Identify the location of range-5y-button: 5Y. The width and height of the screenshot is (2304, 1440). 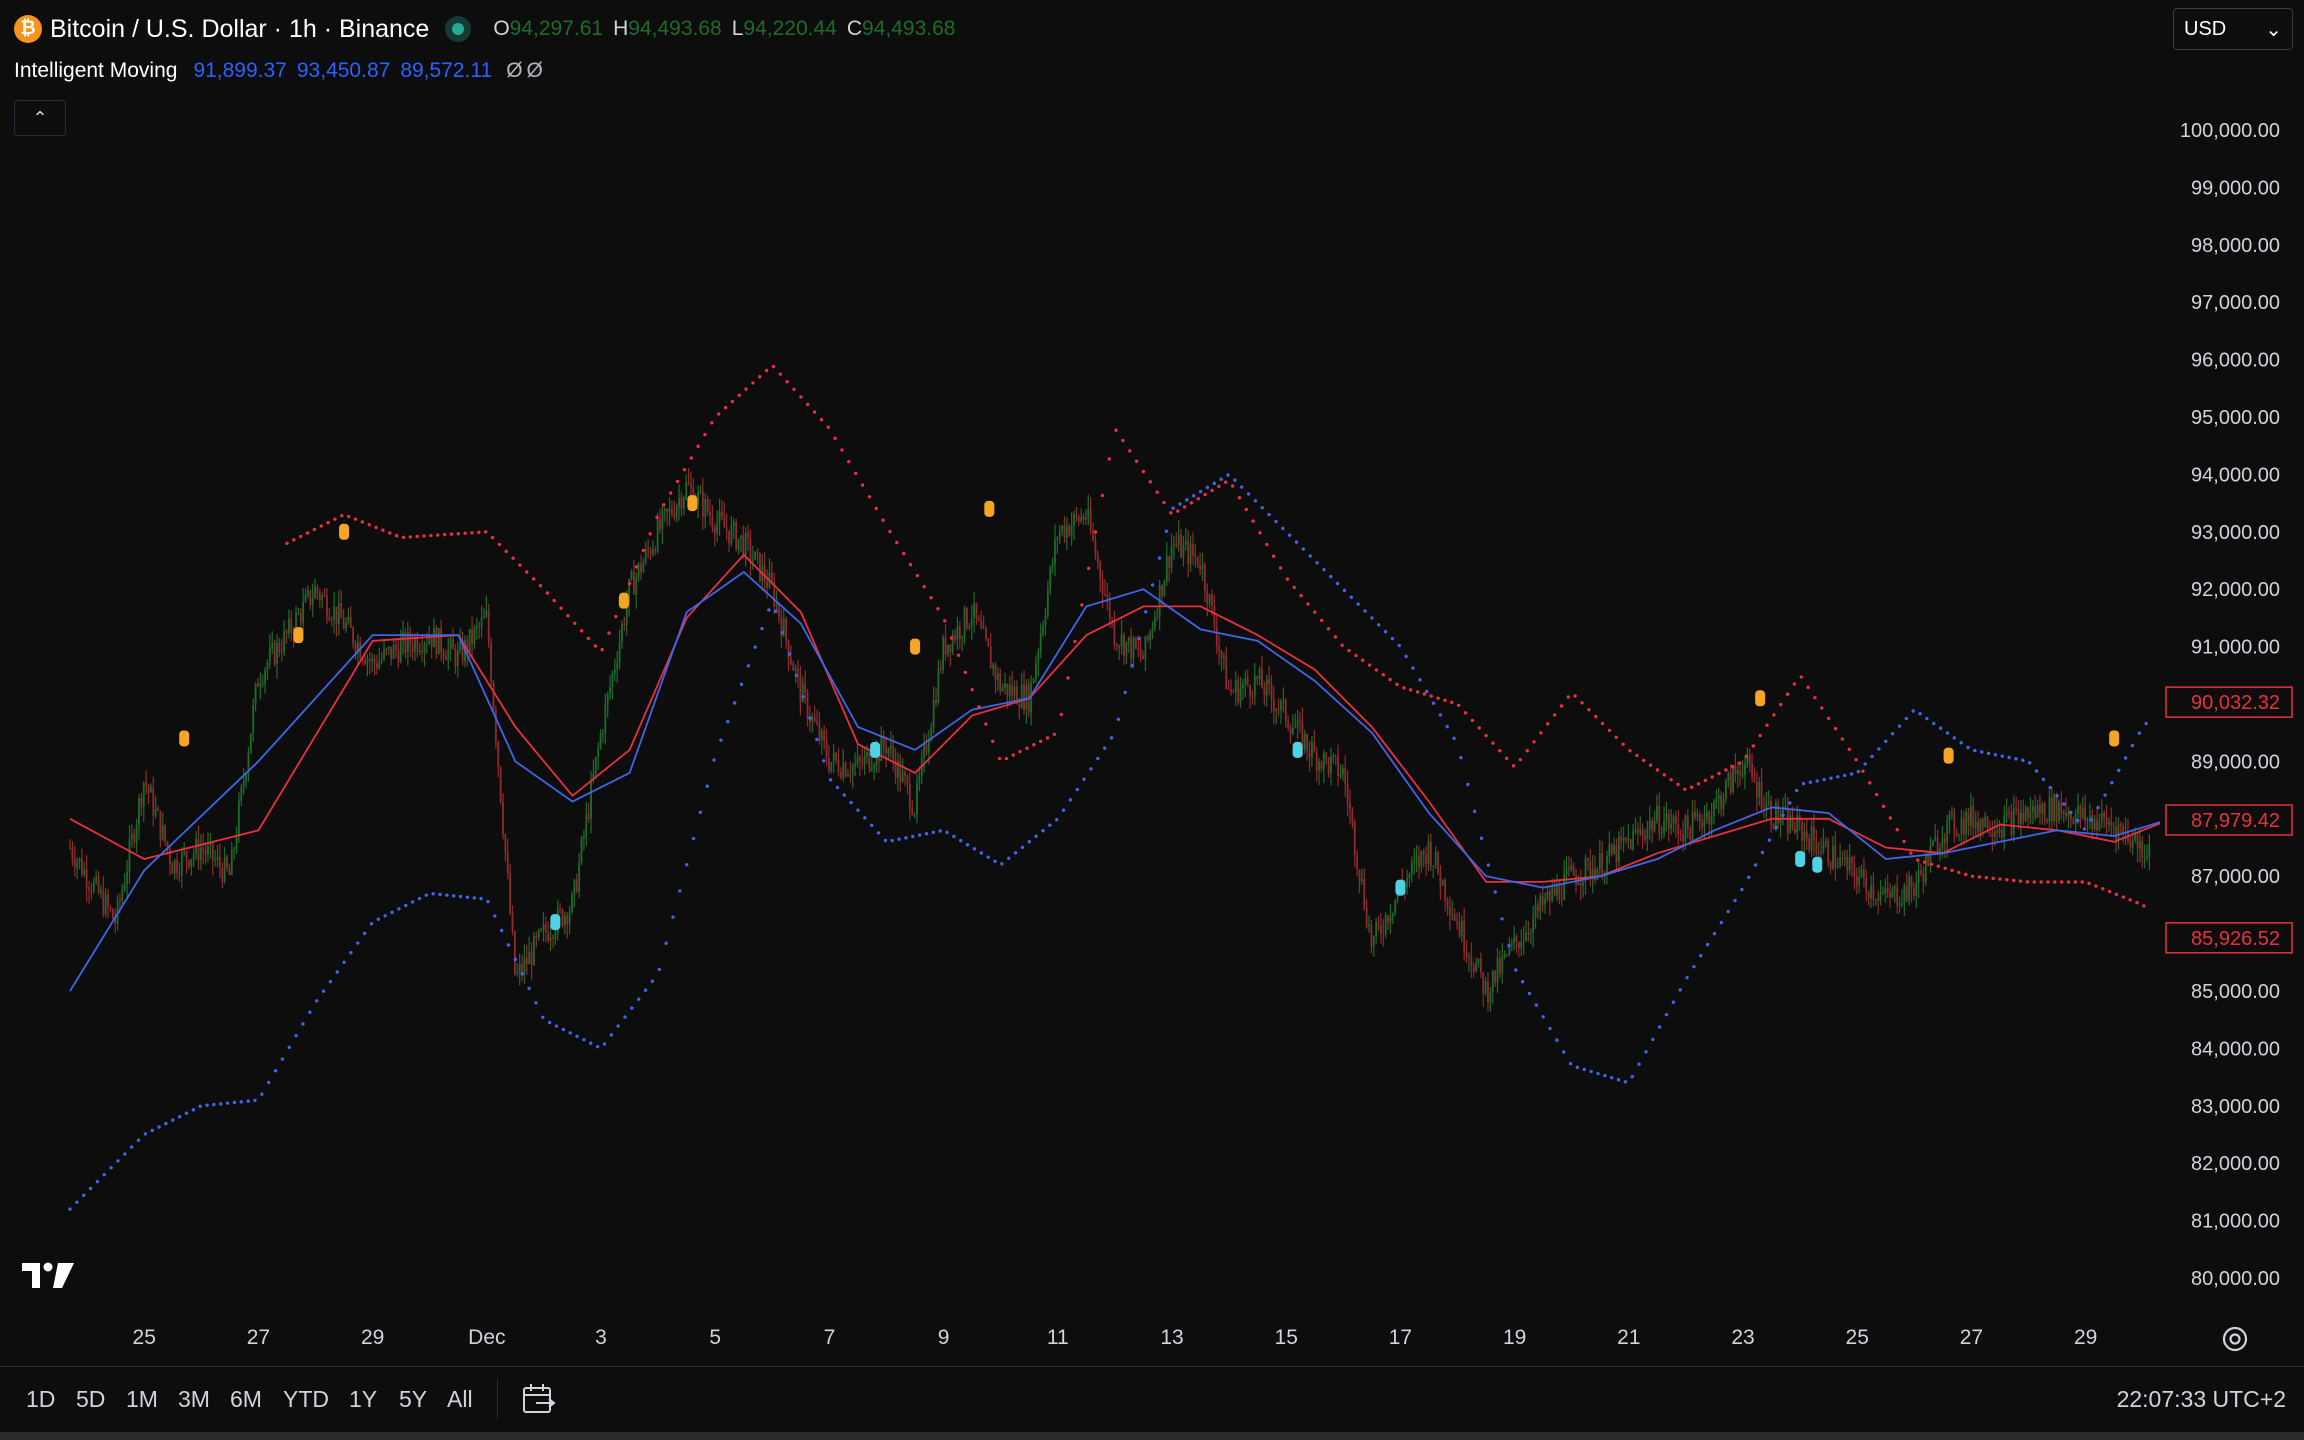
(413, 1399).